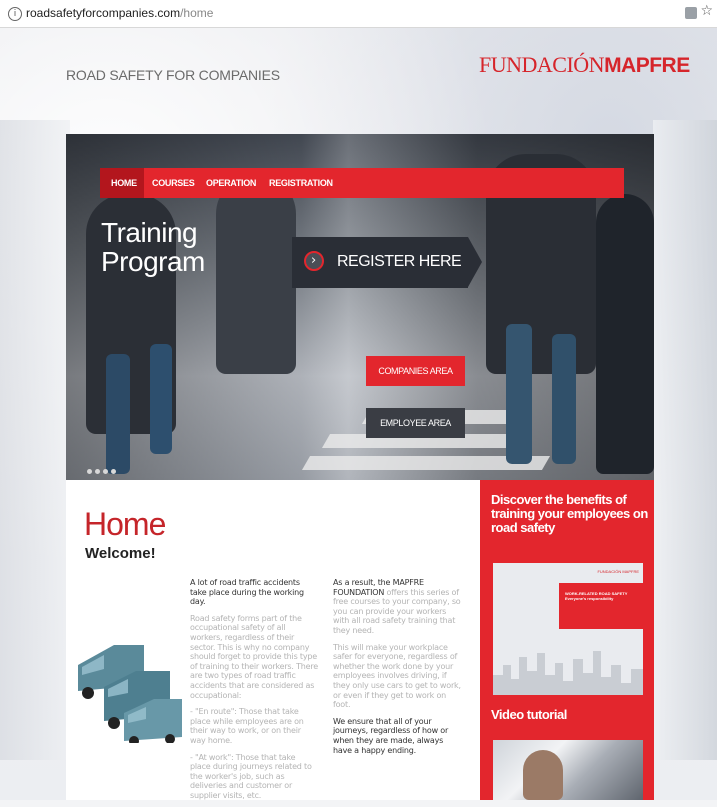 The image size is (717, 807). Describe the element at coordinates (314, 261) in the screenshot. I see `chevron-right-icon: ›` at that location.